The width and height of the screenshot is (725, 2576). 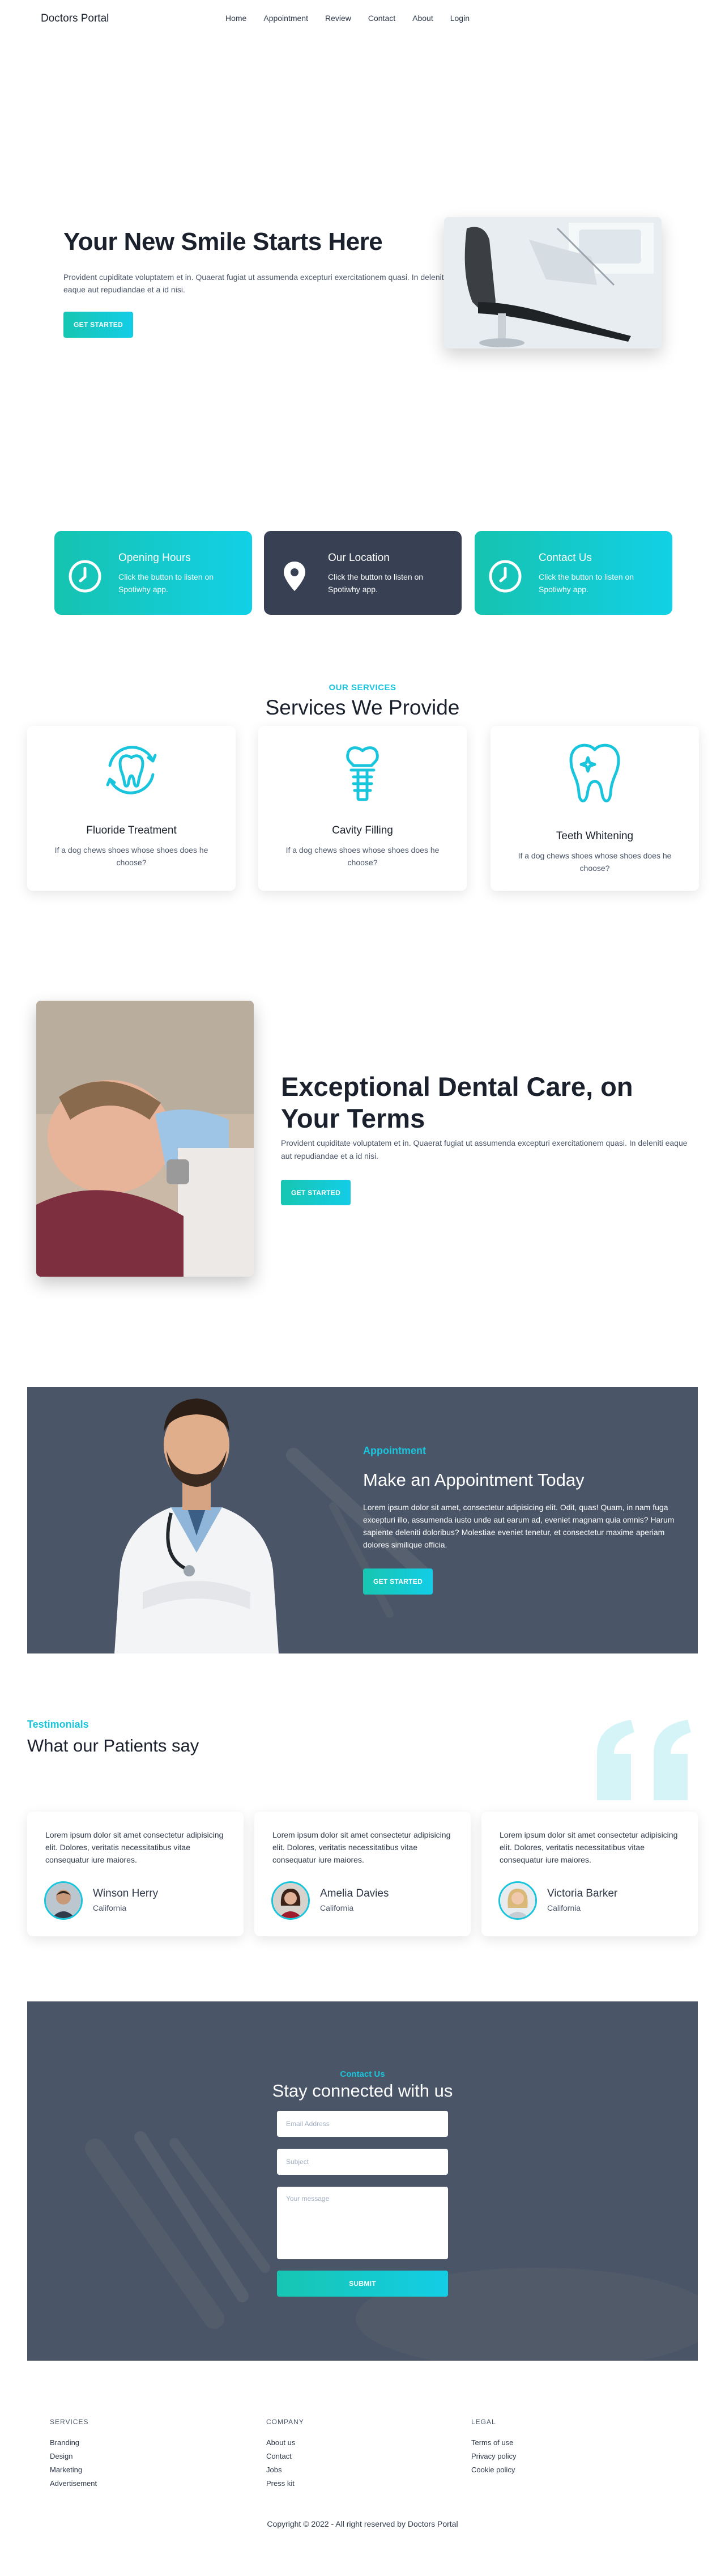 I want to click on submit-button: SUBMIT, so click(x=362, y=2284).